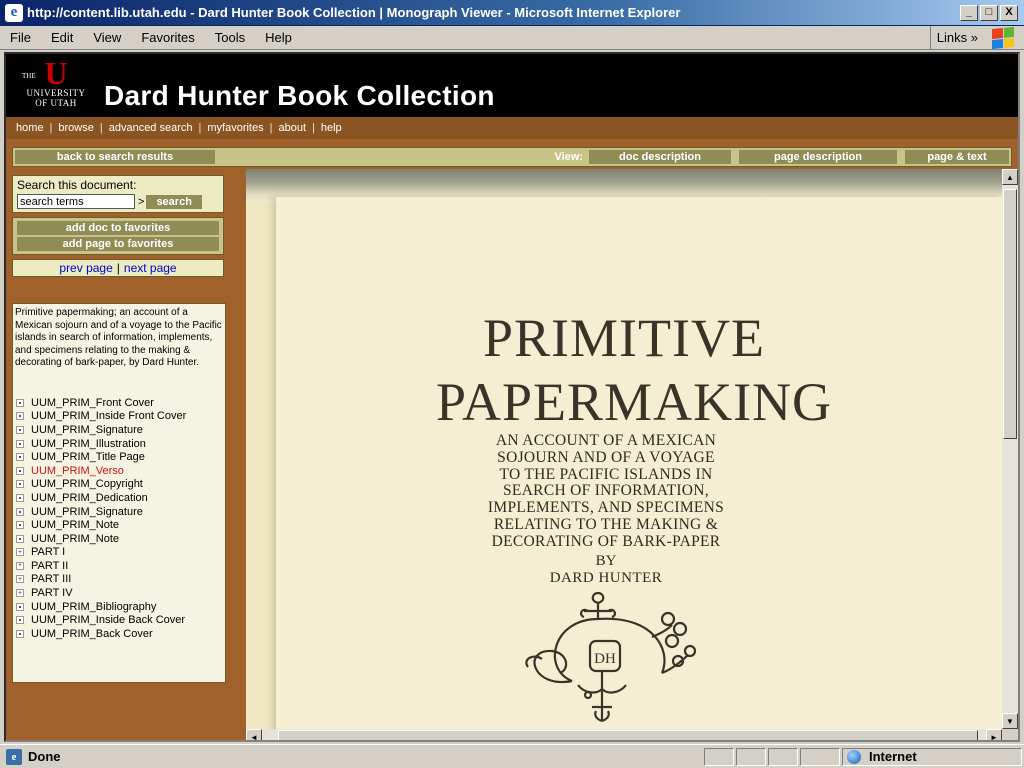 This screenshot has height=768, width=1024. I want to click on horizontal-scrollbar: ◄ ►, so click(624, 734).